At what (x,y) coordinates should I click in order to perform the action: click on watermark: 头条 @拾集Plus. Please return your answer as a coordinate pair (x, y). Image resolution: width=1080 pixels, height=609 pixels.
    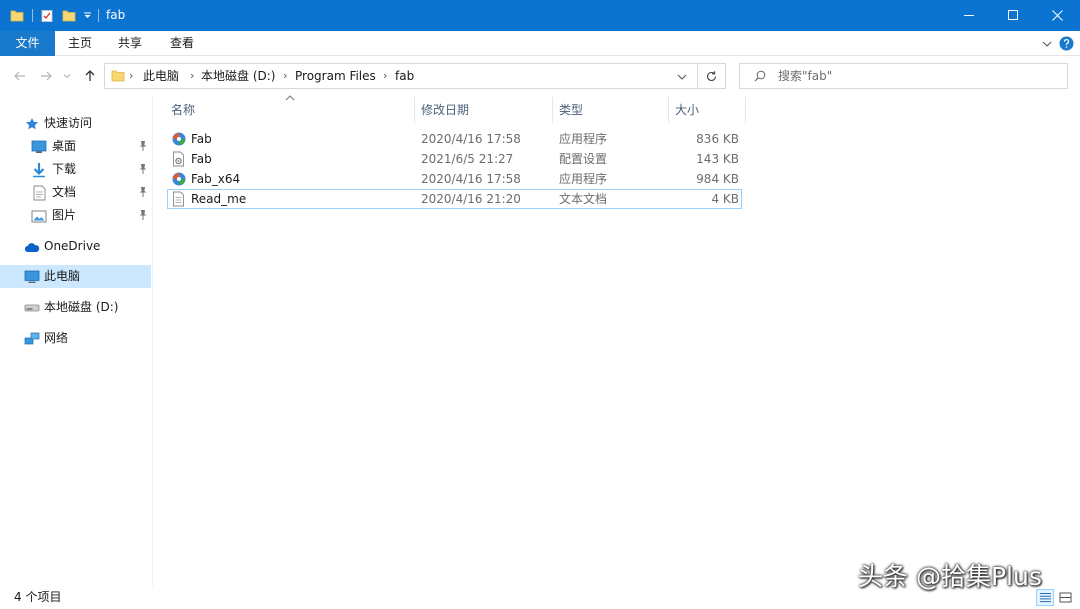
    Looking at the image, I should click on (950, 576).